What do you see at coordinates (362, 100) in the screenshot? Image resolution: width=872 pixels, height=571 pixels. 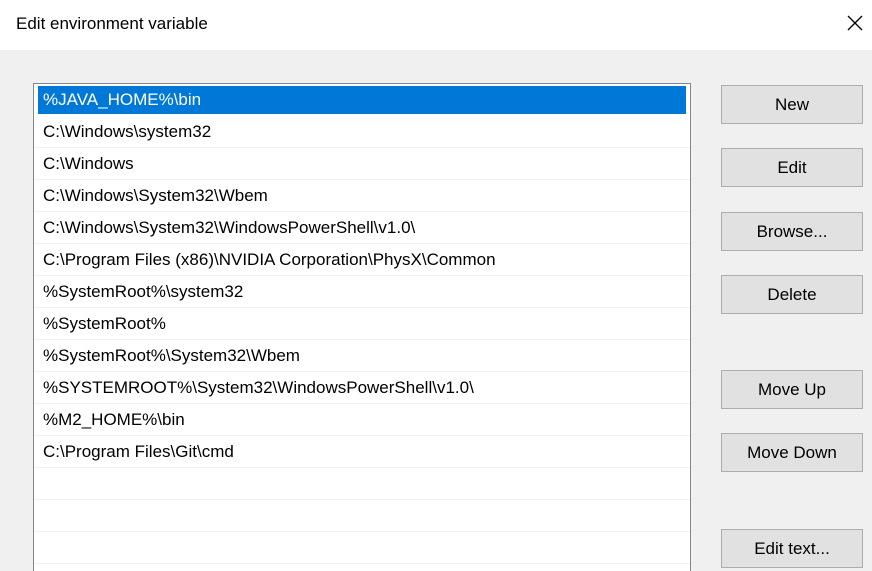 I see `list-item-selected: %JAVA_HOME%\bin` at bounding box center [362, 100].